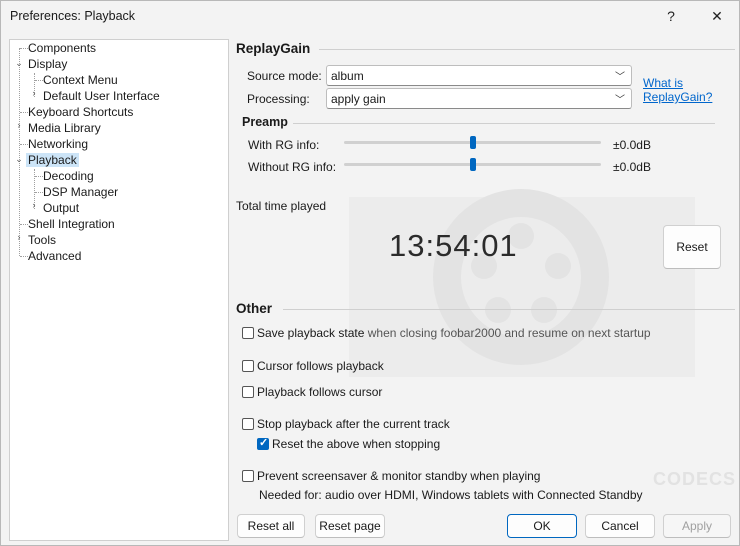  I want to click on tree-item-networking: Networking, so click(58, 144).